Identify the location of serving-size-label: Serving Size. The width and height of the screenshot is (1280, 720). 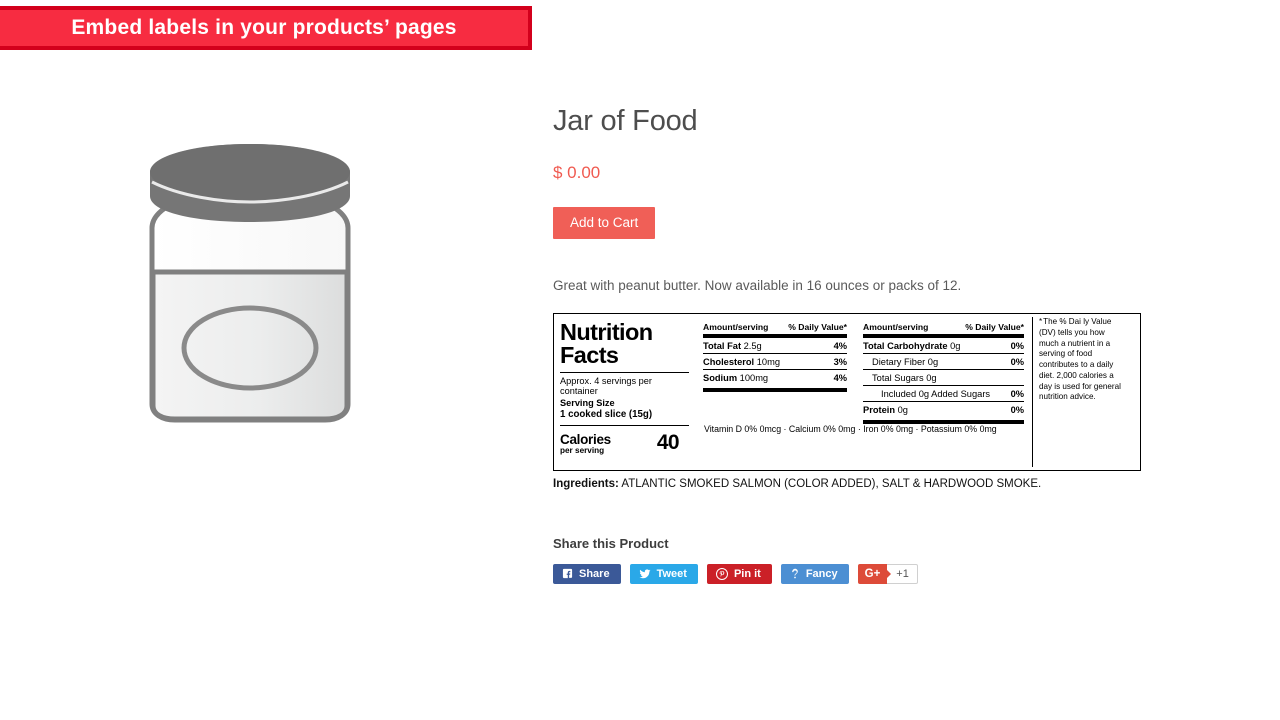
(587, 403).